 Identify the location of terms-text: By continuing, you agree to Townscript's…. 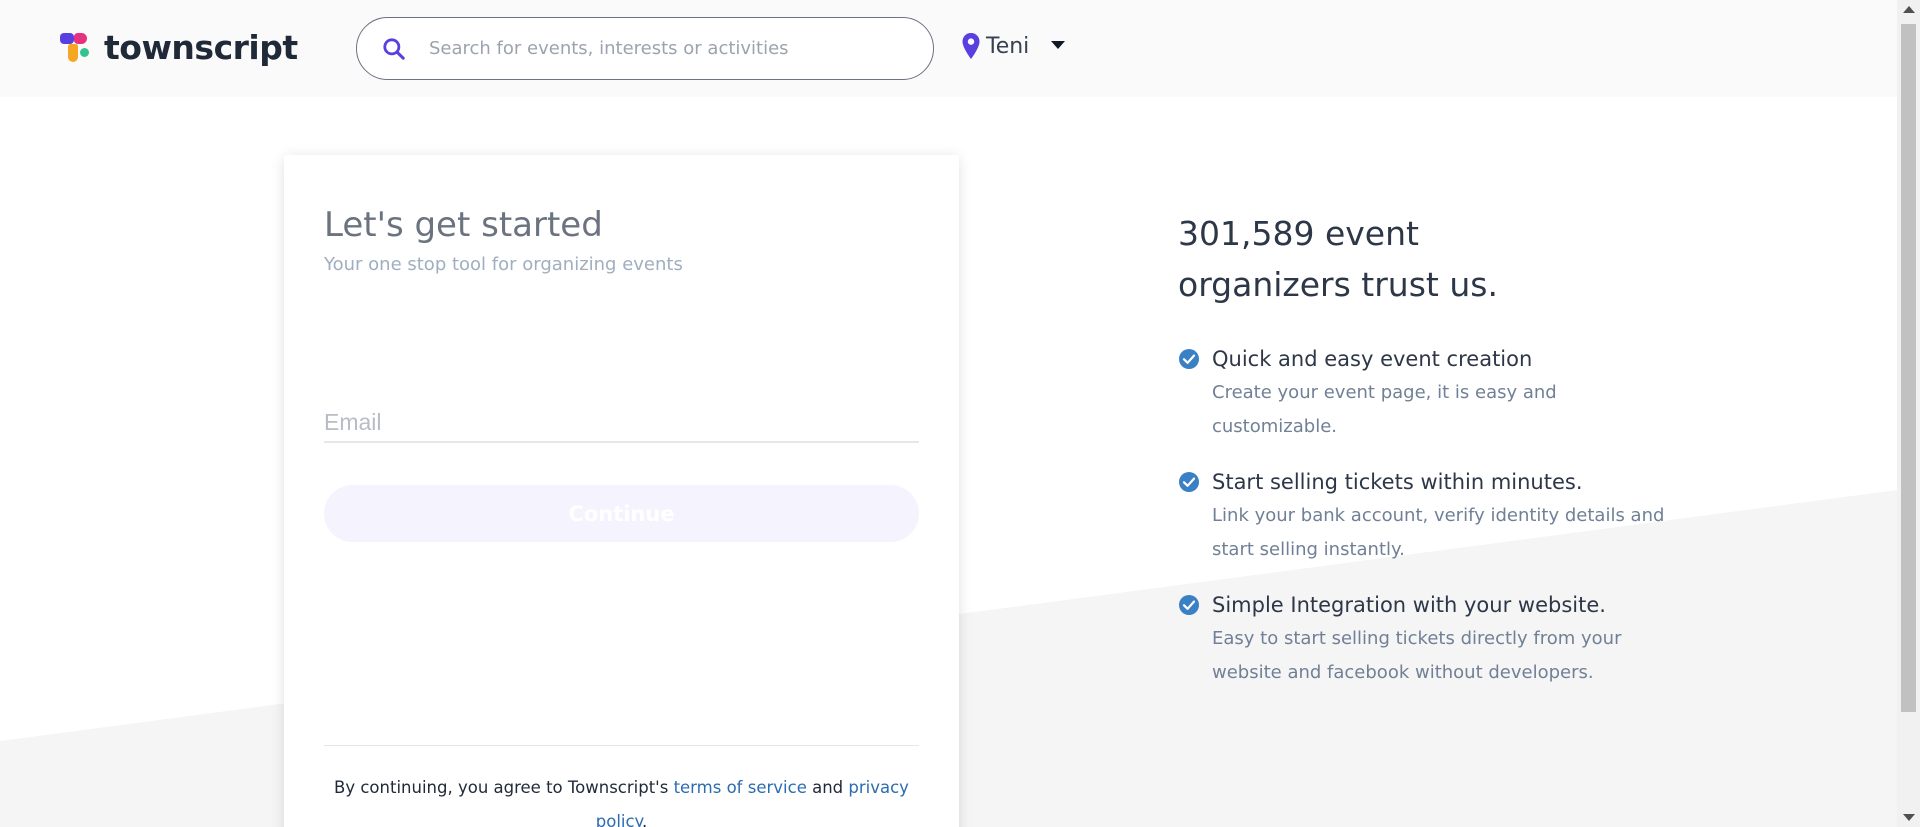
(621, 799).